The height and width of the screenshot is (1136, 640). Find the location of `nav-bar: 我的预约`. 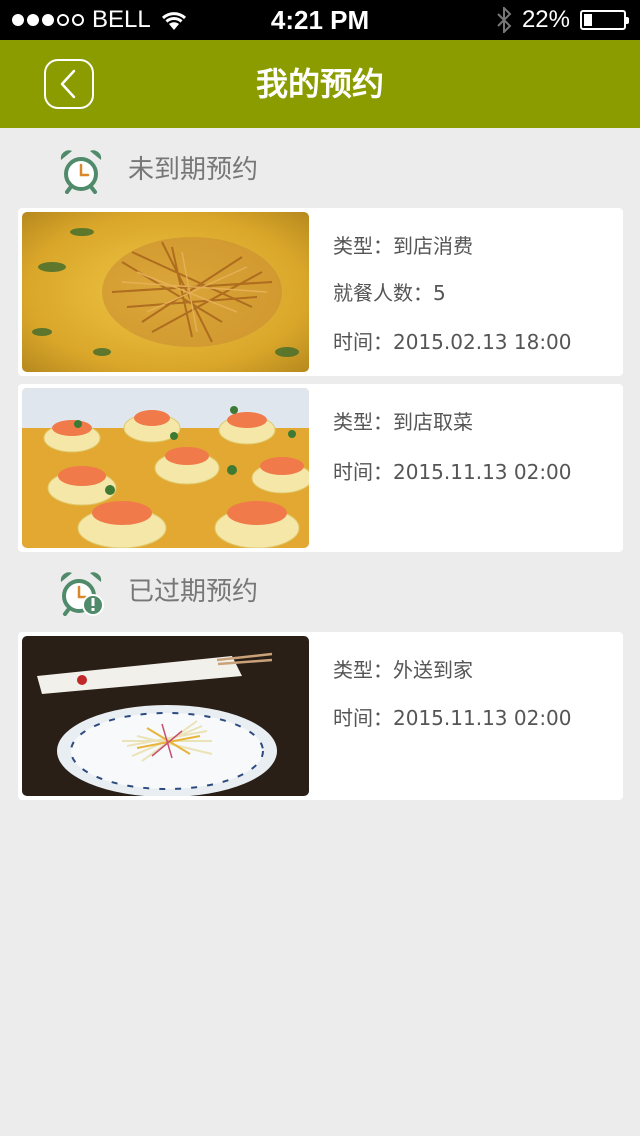

nav-bar: 我的预约 is located at coordinates (320, 84).